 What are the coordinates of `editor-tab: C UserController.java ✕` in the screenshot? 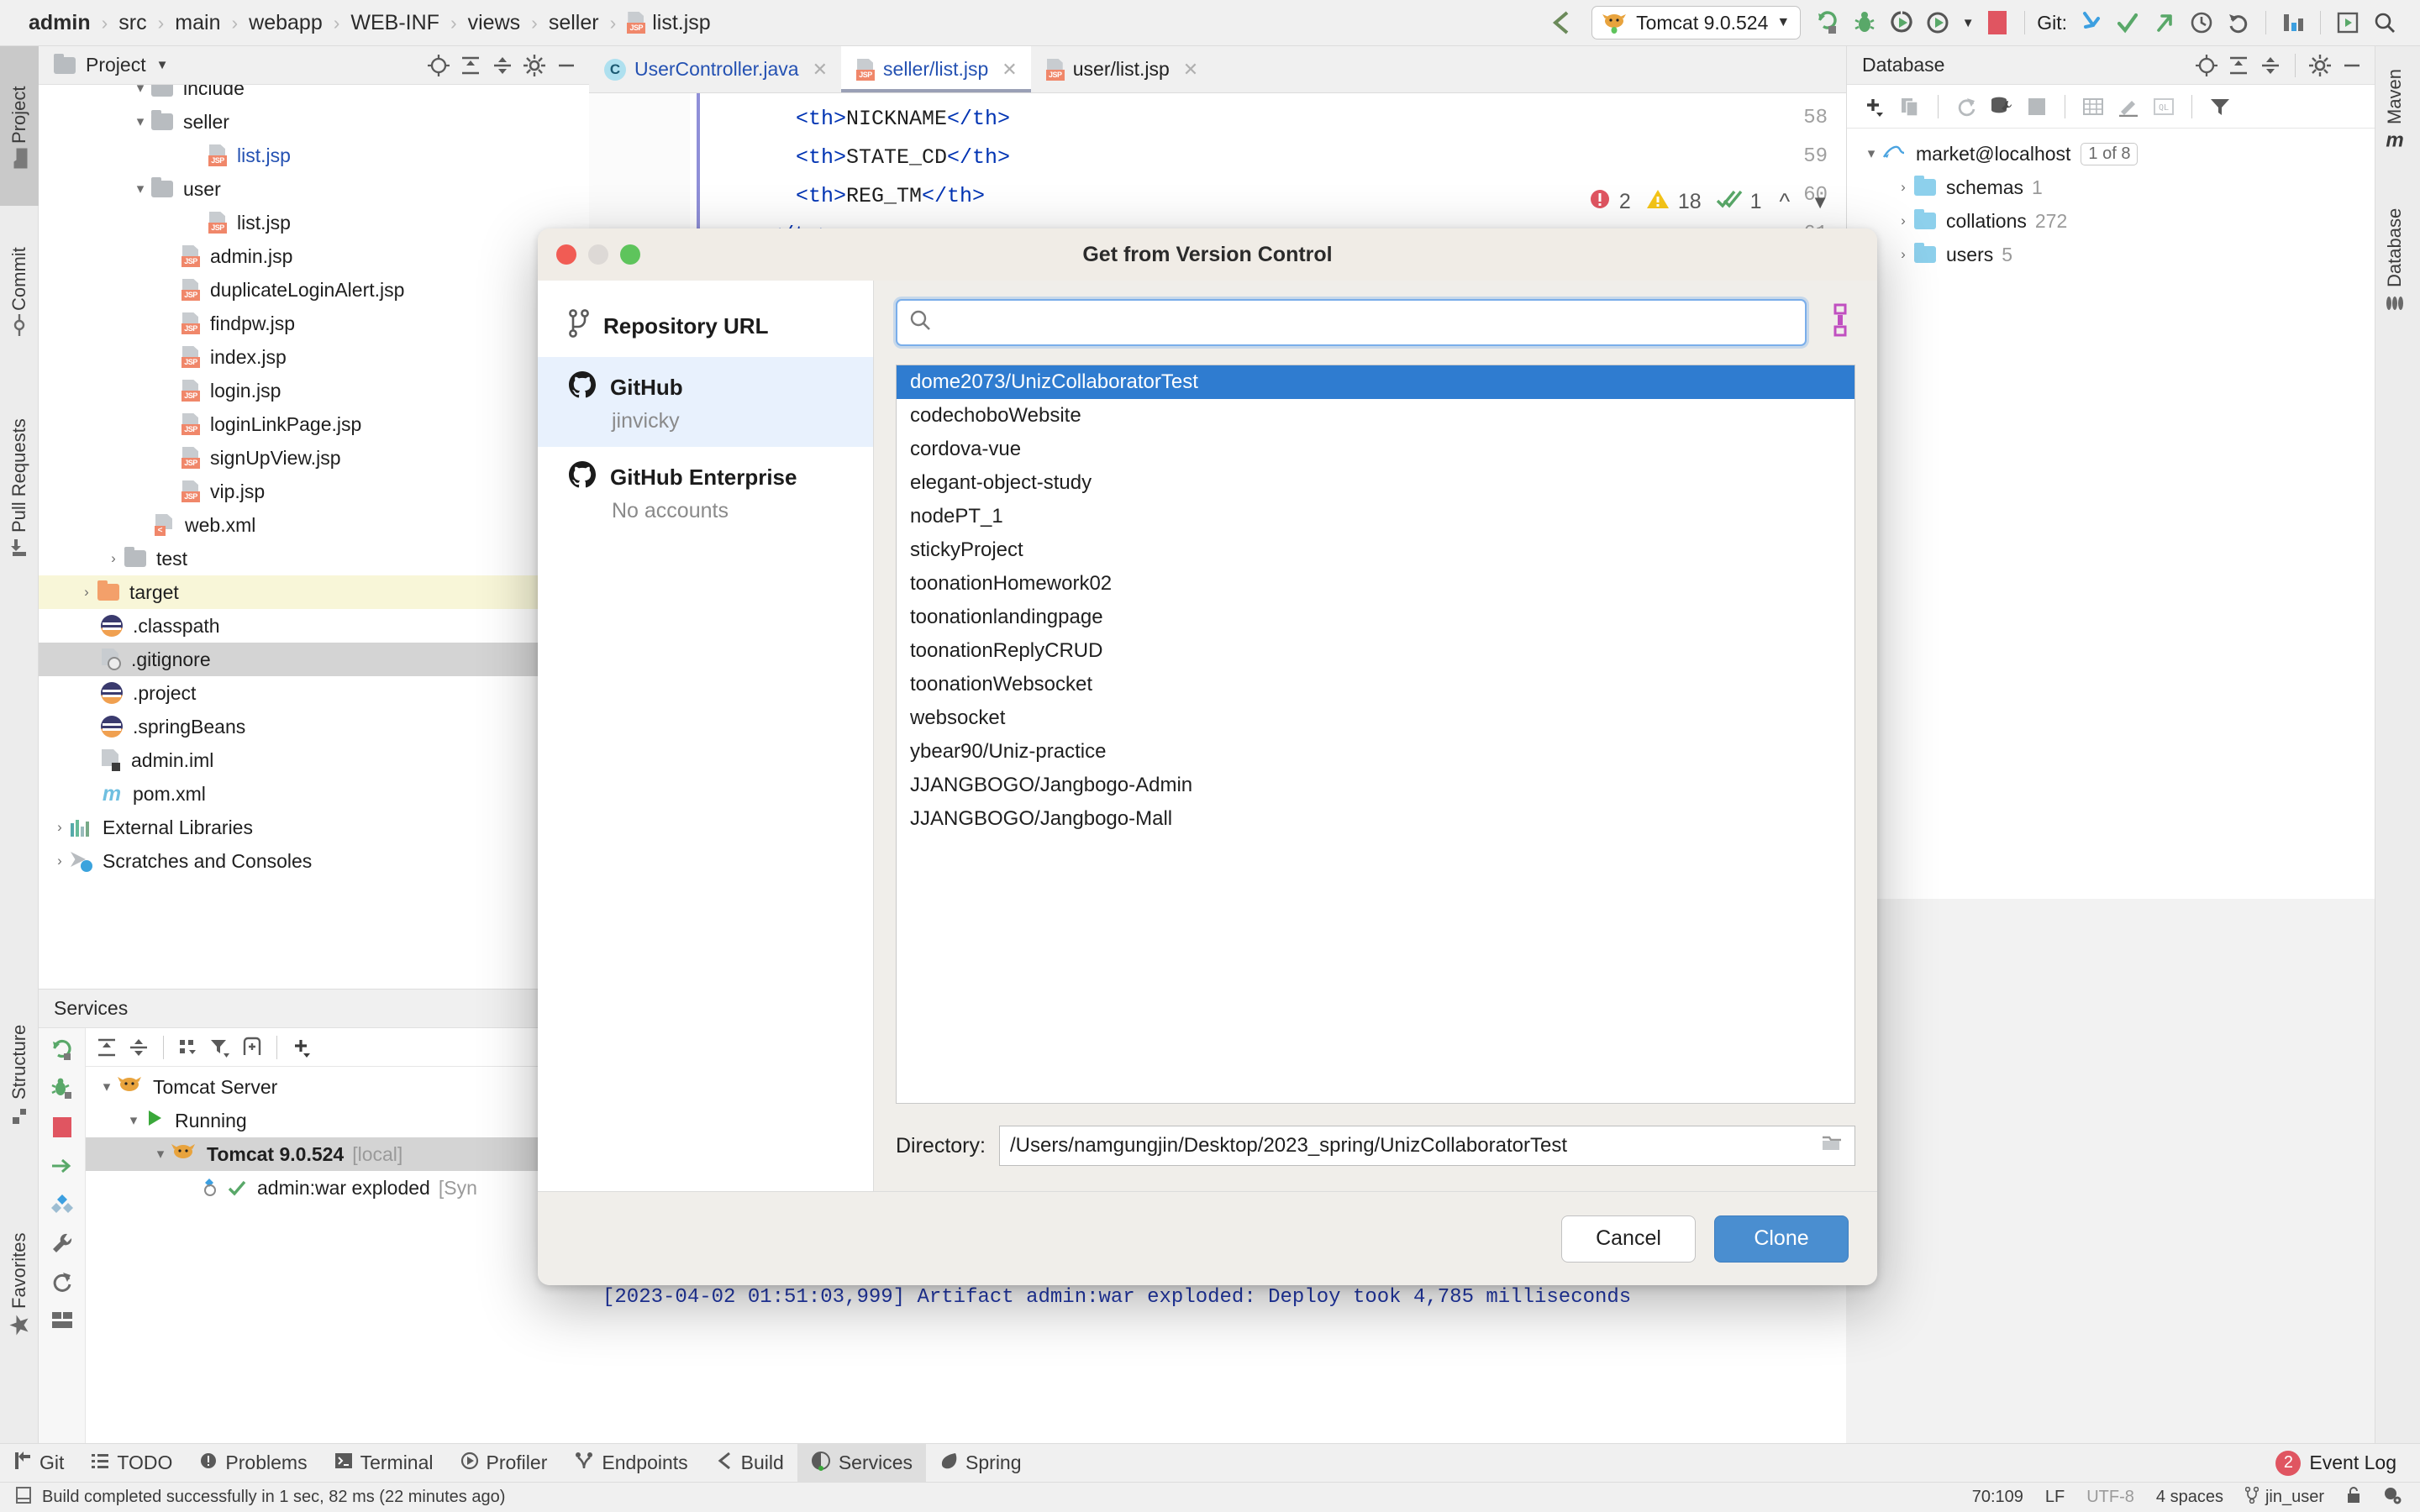 It's located at (715, 69).